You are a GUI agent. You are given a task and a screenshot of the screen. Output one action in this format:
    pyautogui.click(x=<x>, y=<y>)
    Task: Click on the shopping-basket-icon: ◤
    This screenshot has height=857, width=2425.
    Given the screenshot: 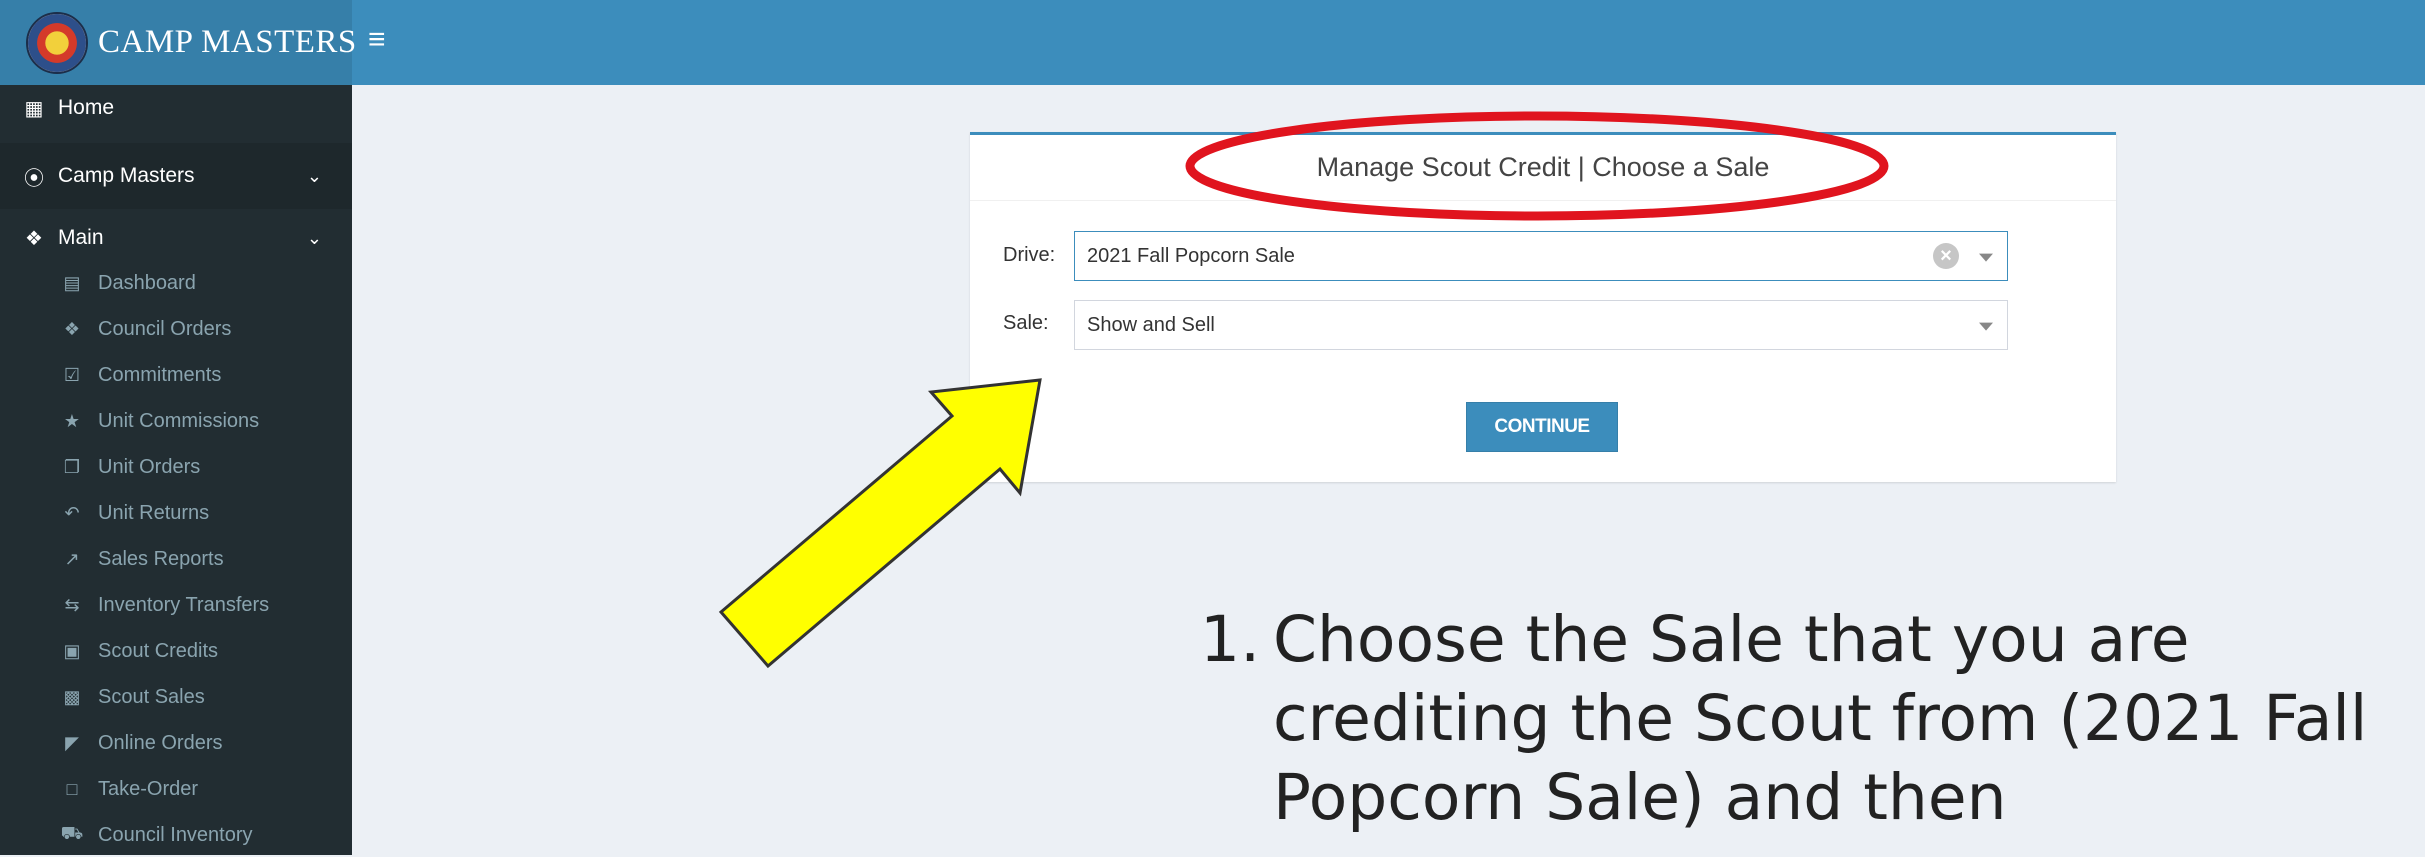 What is the action you would take?
    pyautogui.click(x=72, y=742)
    